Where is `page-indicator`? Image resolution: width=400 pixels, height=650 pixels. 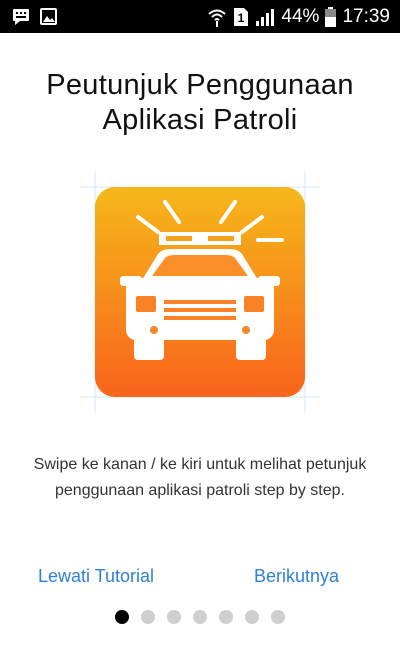
page-indicator is located at coordinates (200, 617).